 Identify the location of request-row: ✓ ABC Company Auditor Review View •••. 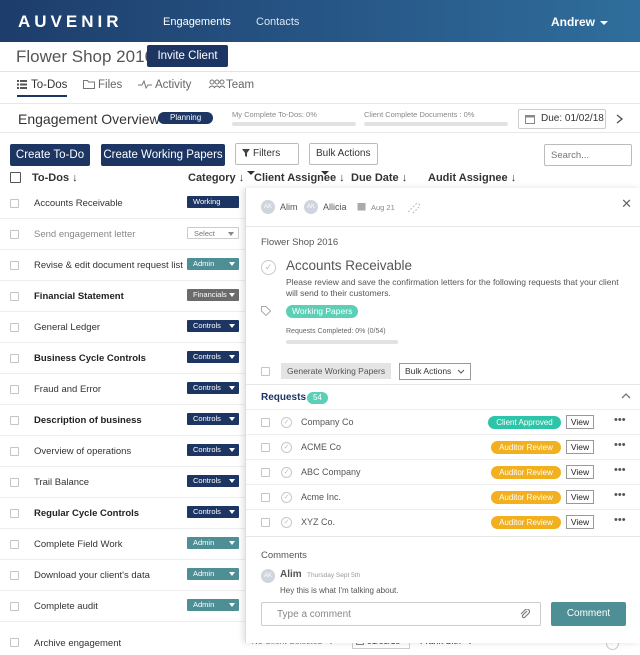
(443, 471).